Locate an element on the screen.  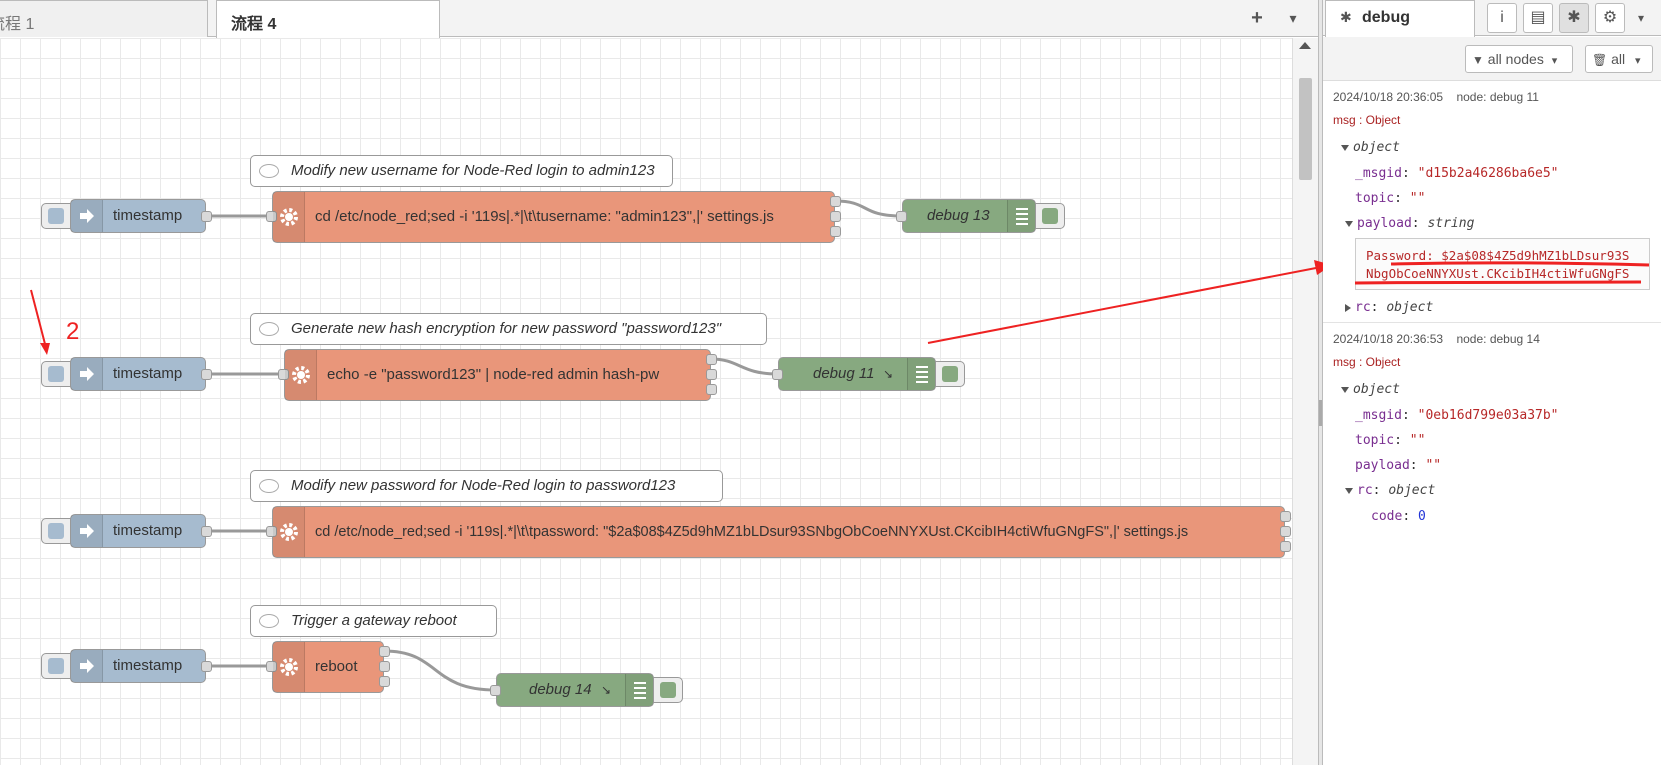
filter-nodes-dropdown: ▼ all nodes ▾ is located at coordinates (1519, 59).